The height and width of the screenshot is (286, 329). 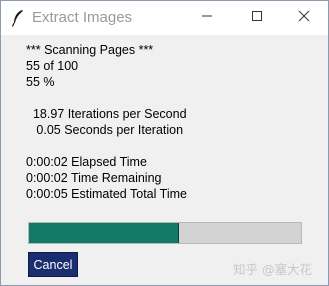 I want to click on progress-bar, so click(x=165, y=233).